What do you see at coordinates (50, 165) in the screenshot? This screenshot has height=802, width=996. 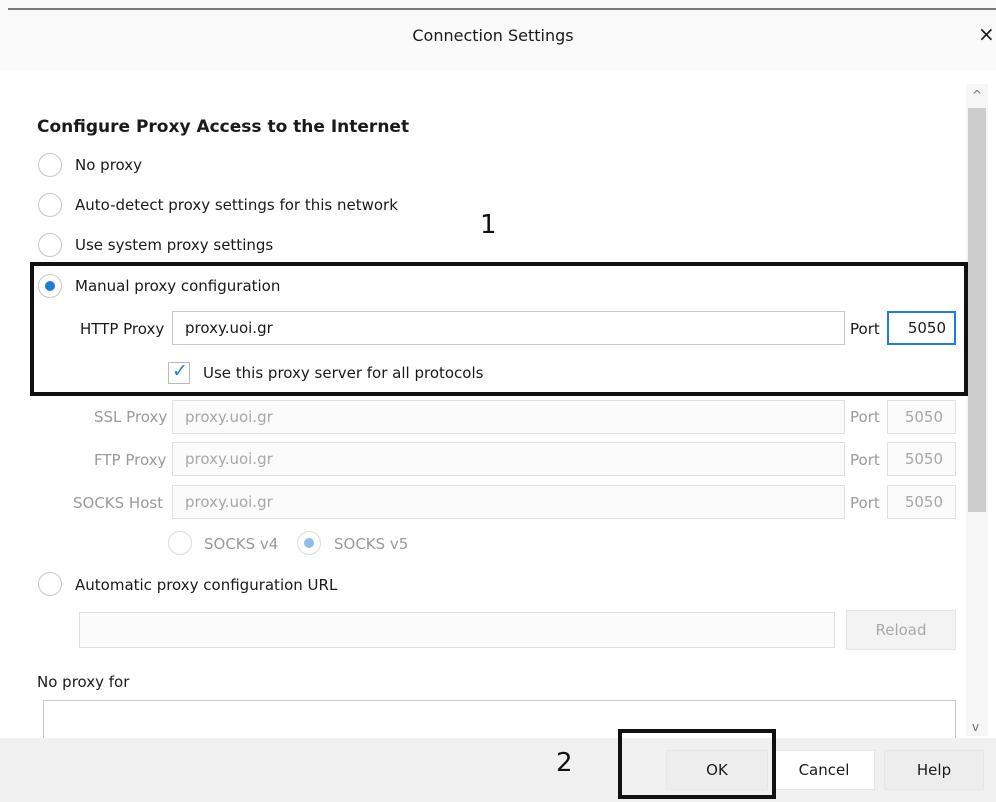 I see `radio-no-proxy` at bounding box center [50, 165].